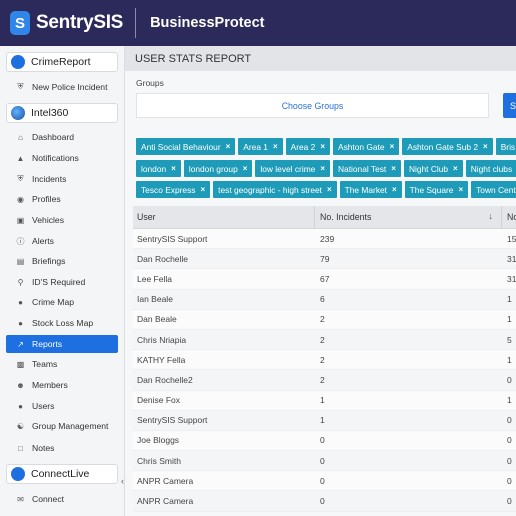 The width and height of the screenshot is (516, 516). What do you see at coordinates (490, 168) in the screenshot?
I see `group-chip: Night clubs` at bounding box center [490, 168].